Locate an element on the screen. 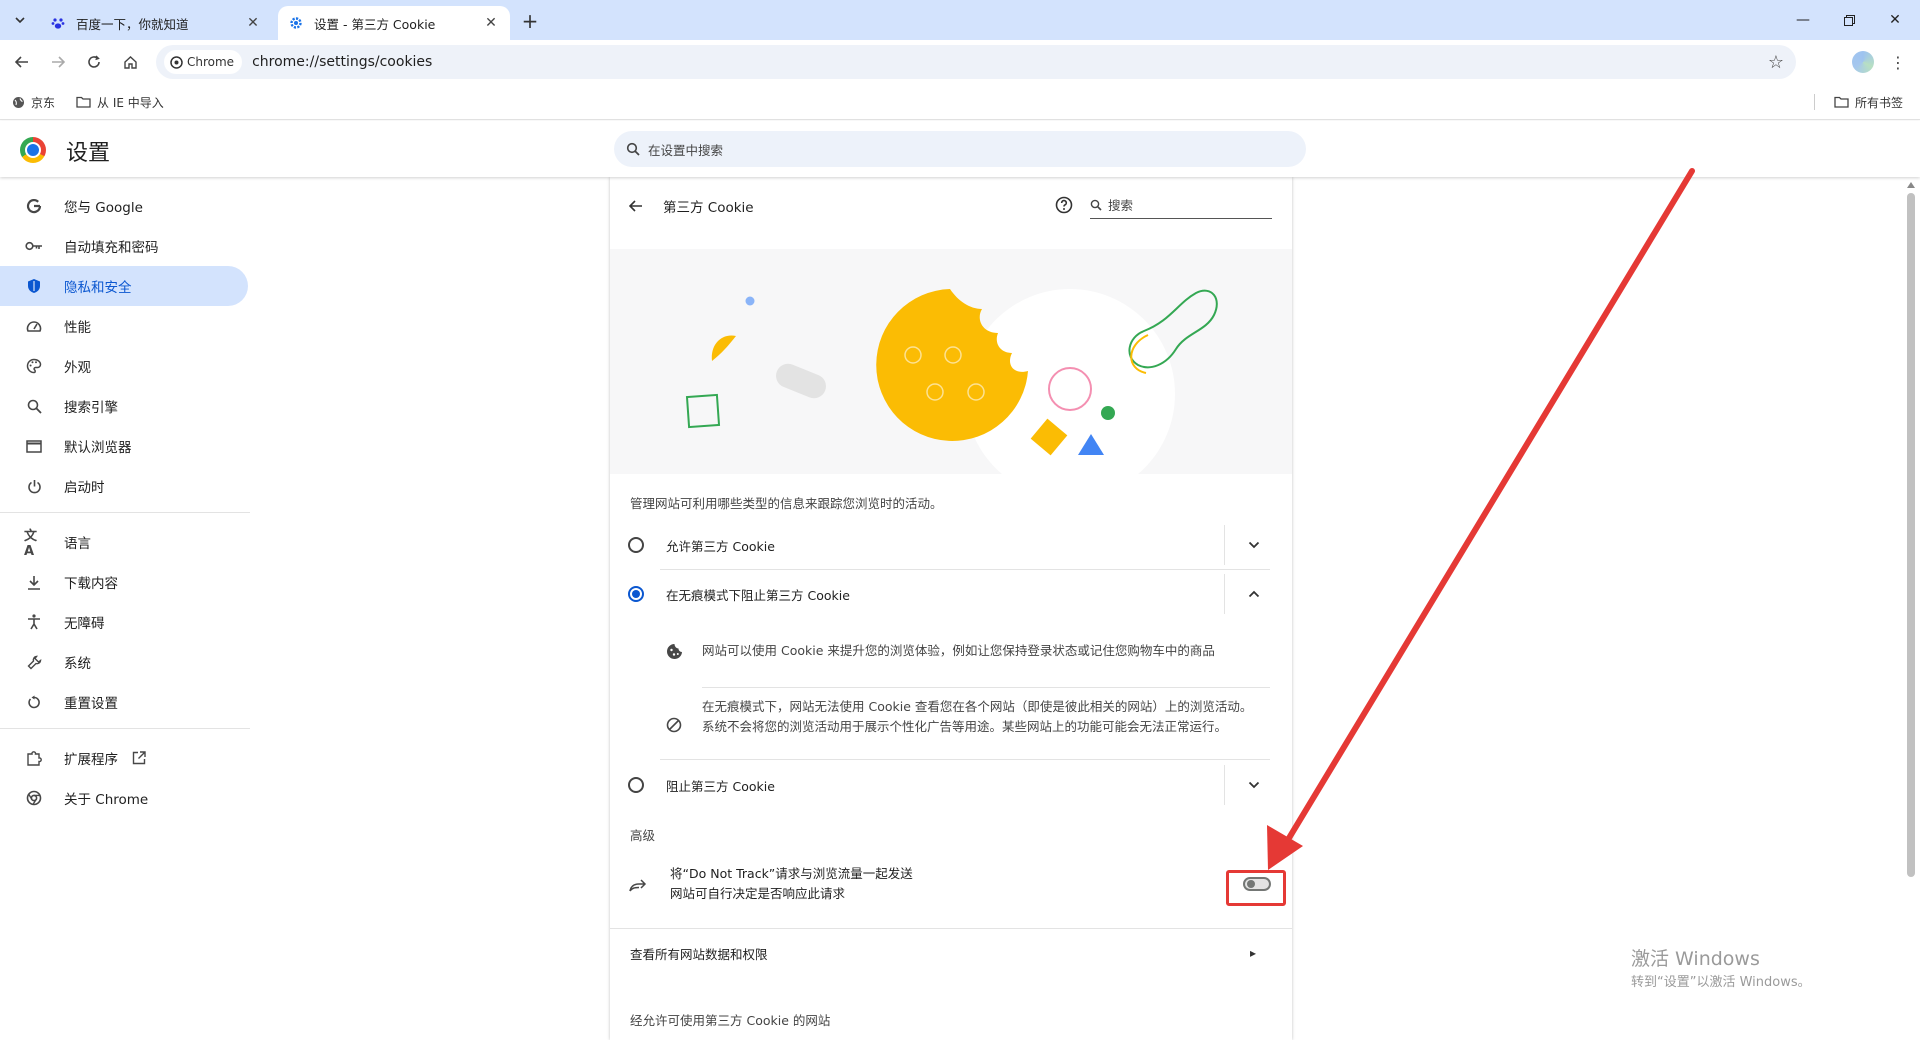 The image size is (1920, 1040). page-search-input: 搜索 is located at coordinates (1181, 205).